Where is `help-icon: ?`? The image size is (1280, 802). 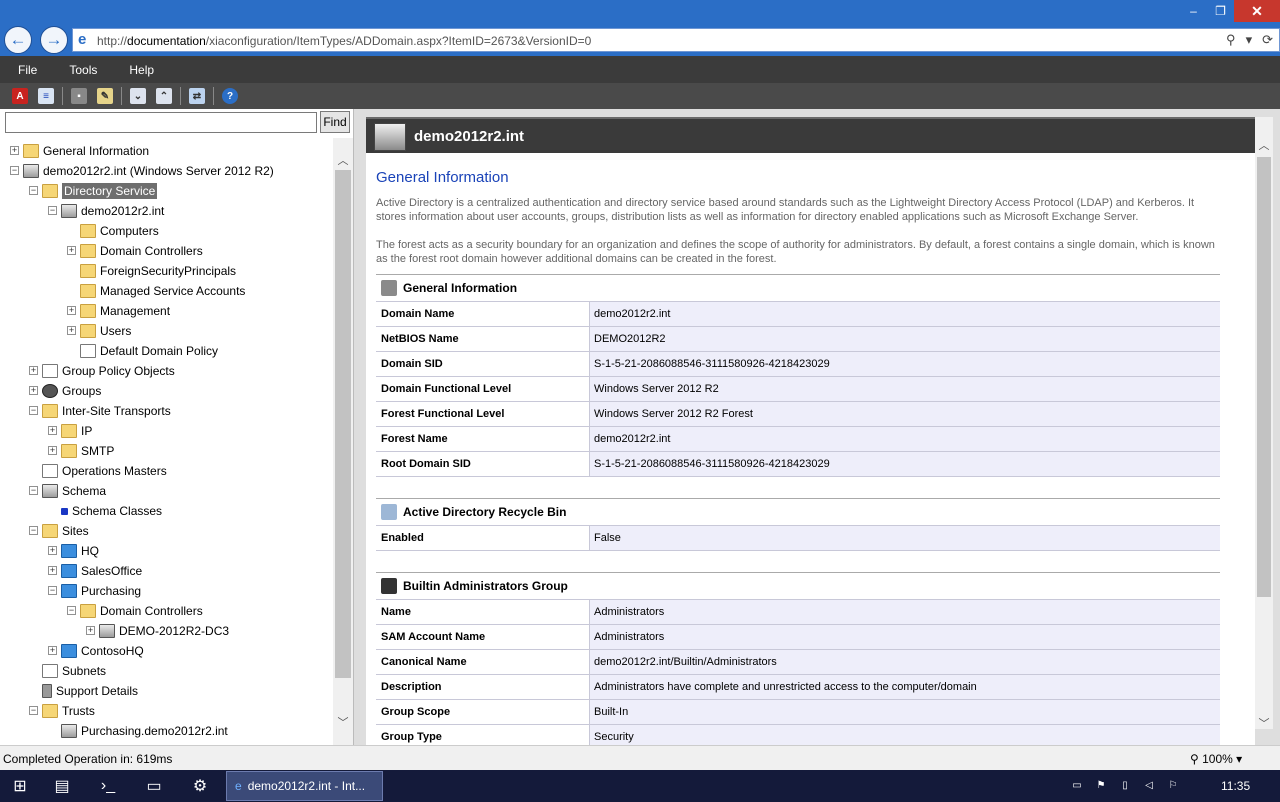
help-icon: ? is located at coordinates (230, 96).